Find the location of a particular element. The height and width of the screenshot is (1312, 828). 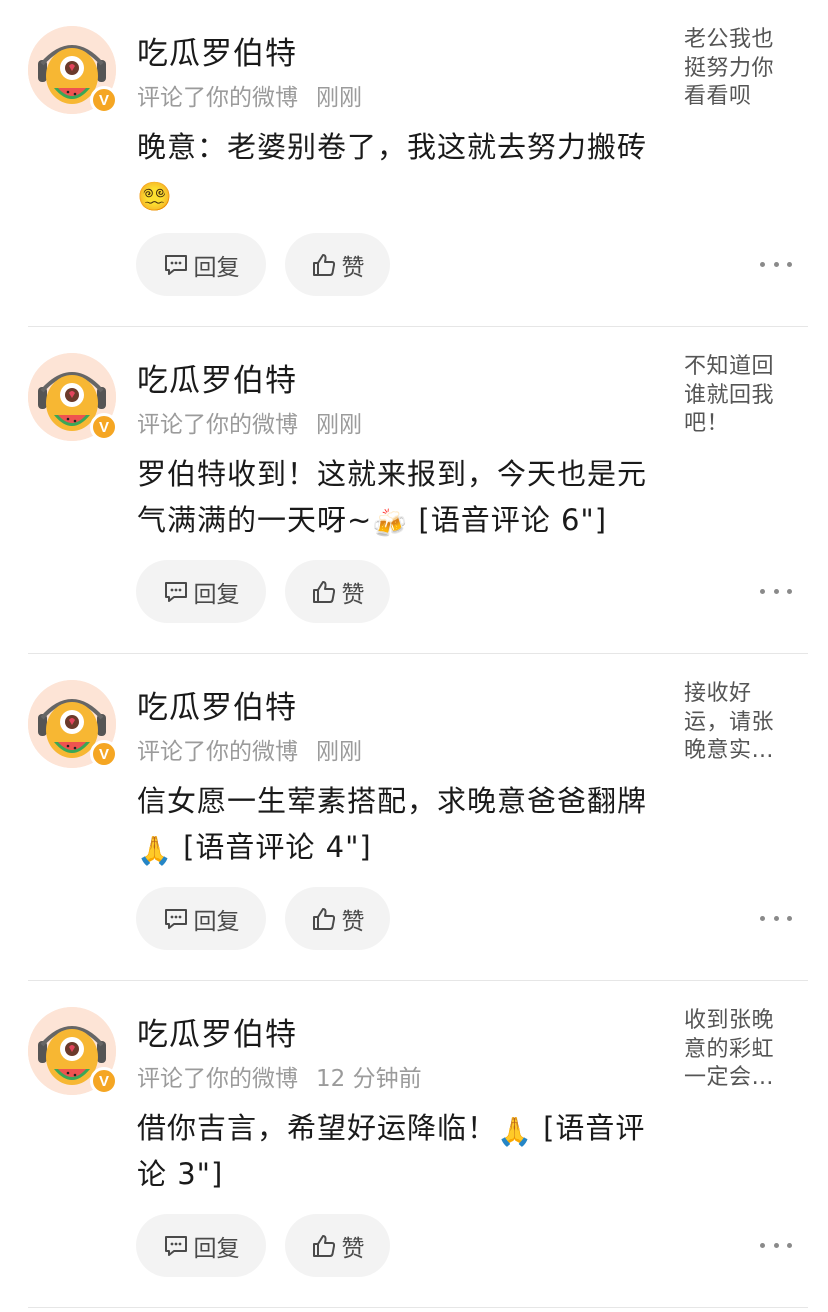

comment-body: 信女愿一生荤素搭配，求晚意爸爸翻牌 is located at coordinates (392, 801).